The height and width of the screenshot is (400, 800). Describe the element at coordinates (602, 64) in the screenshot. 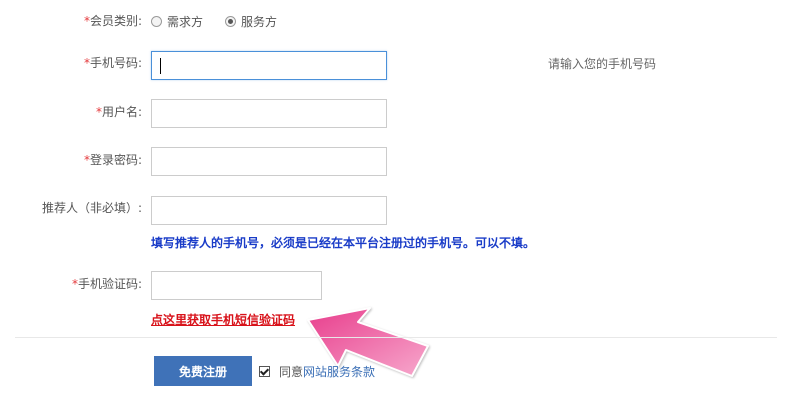

I see `phone-hint: 请输入您的手机号码` at that location.